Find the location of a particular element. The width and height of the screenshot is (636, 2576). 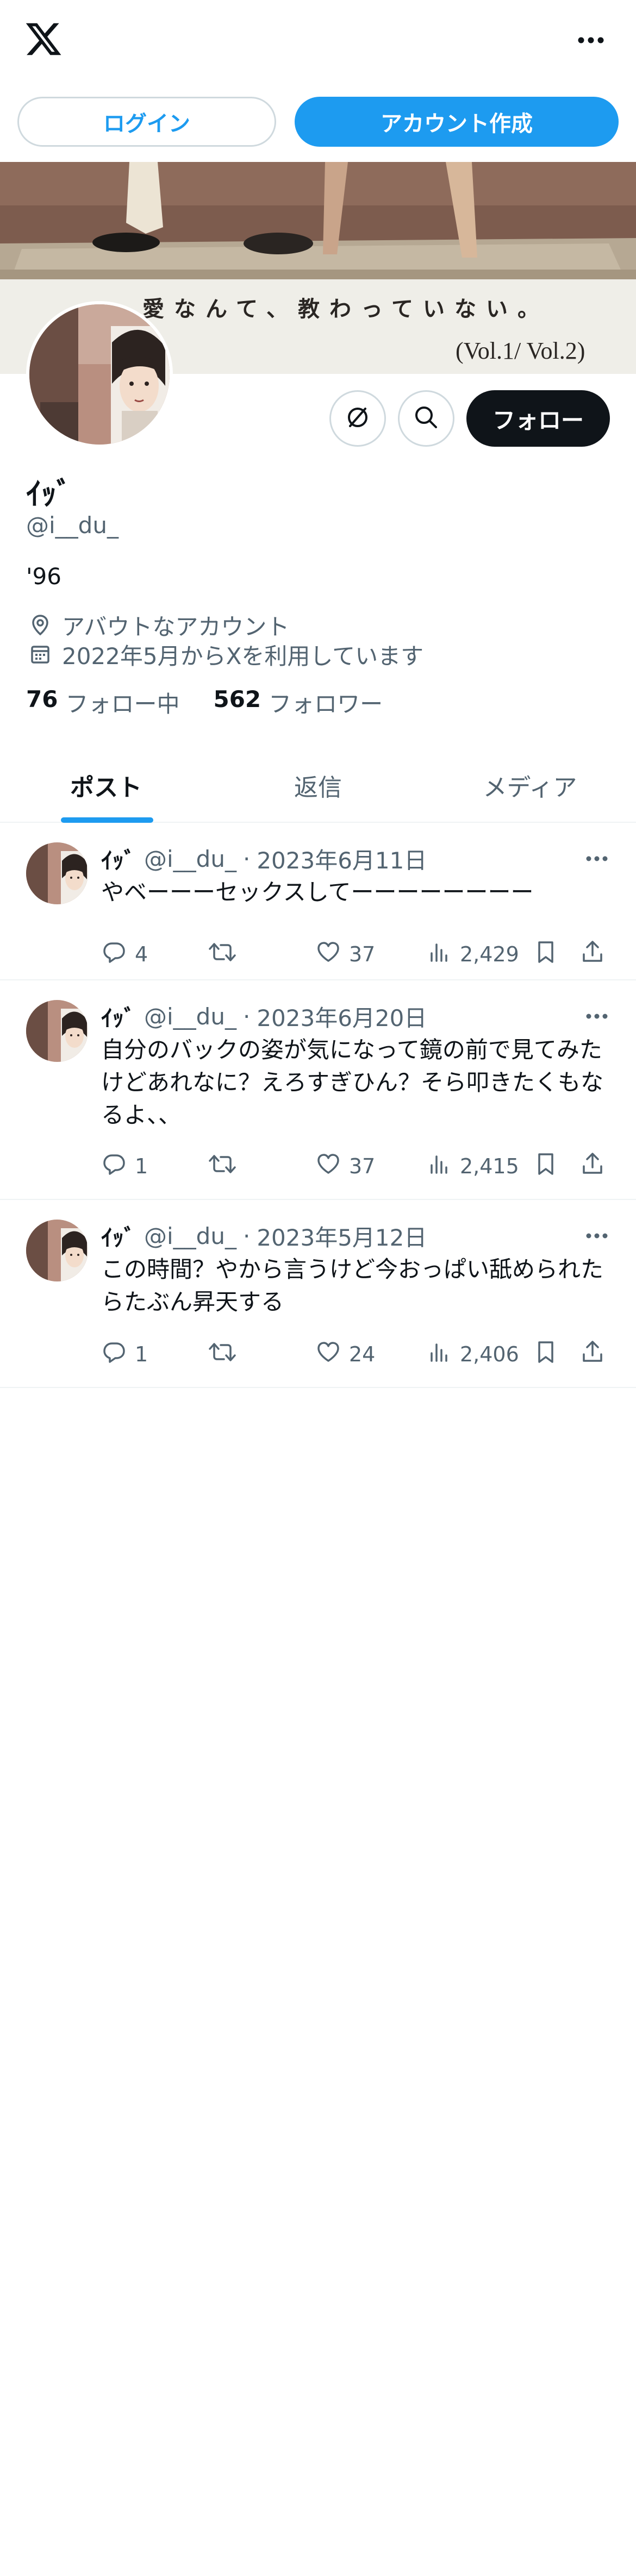

tweet-date: 2023年6月20日 is located at coordinates (342, 1016).